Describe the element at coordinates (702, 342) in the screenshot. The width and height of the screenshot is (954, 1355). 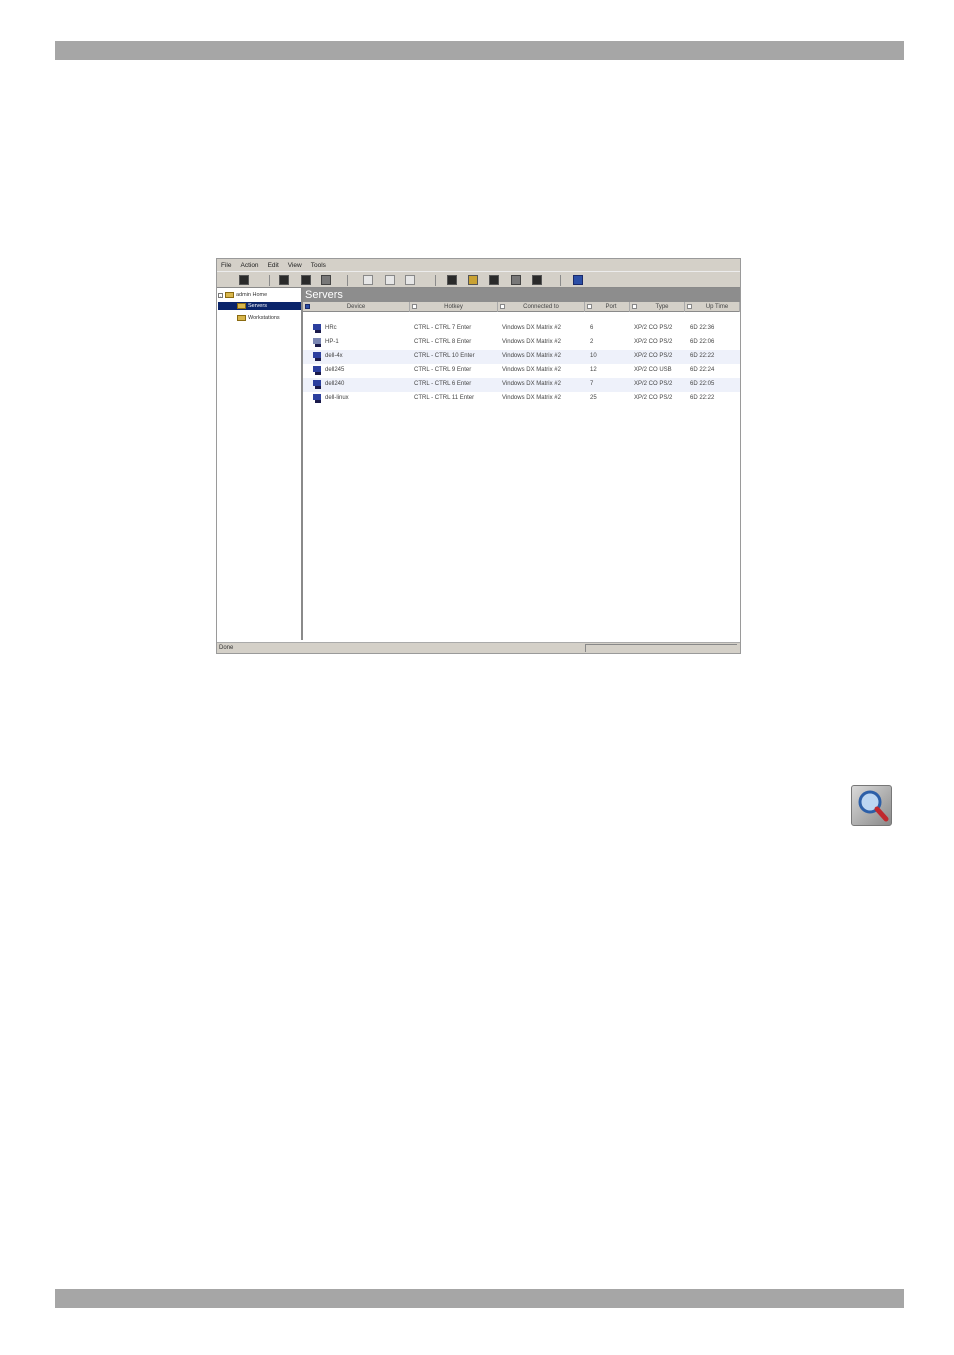
I see `cell-up-time: 6D 22:06` at that location.